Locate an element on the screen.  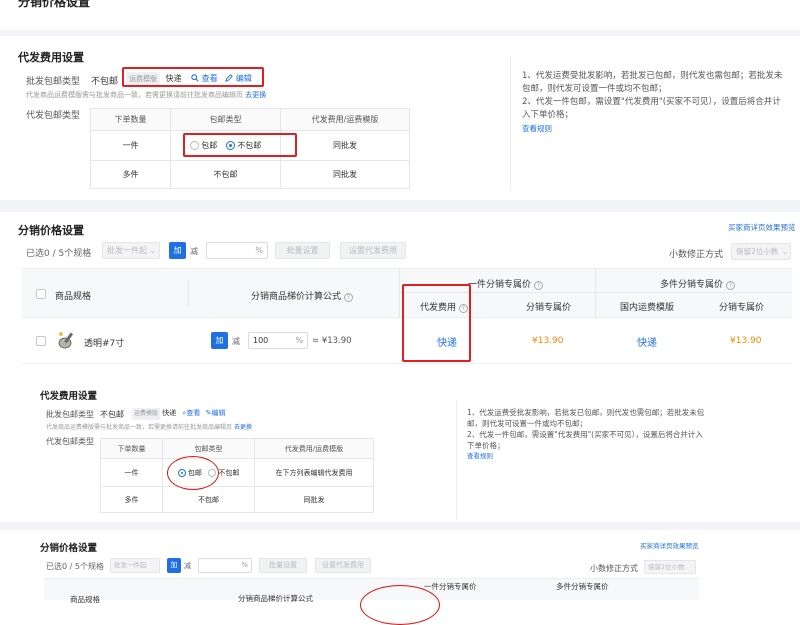
pct-suffix-2: % is located at coordinates (244, 565).